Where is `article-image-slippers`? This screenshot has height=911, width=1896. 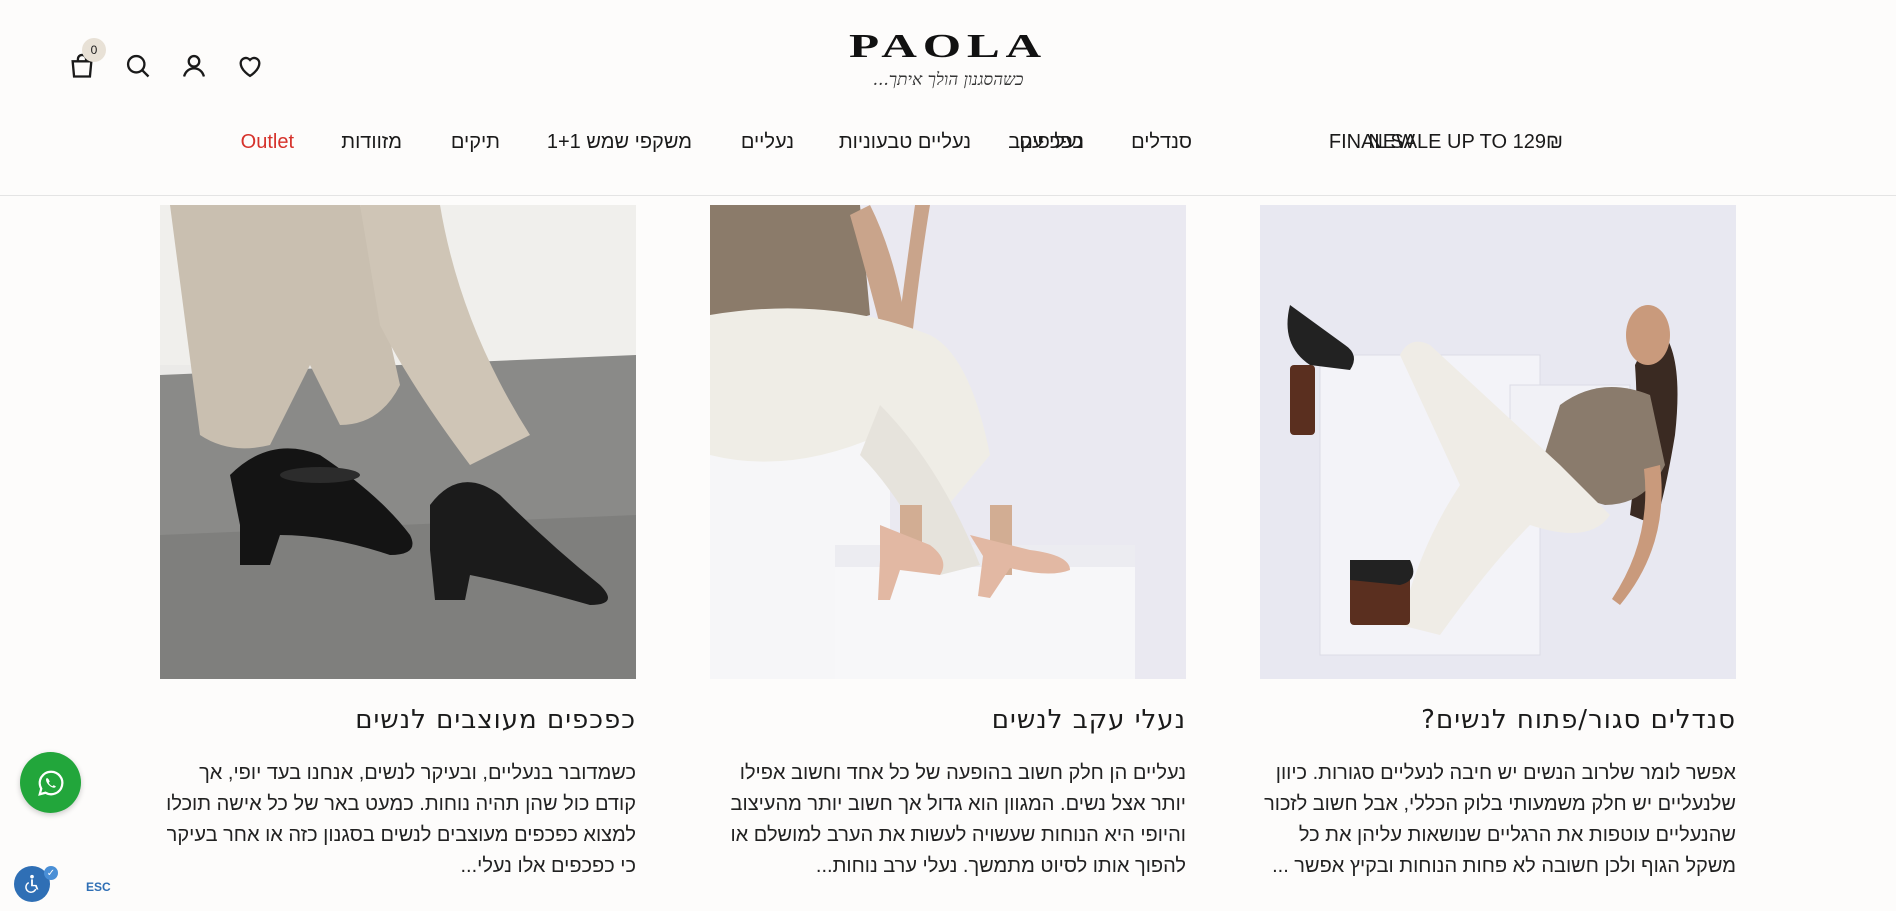
article-image-slippers is located at coordinates (398, 442).